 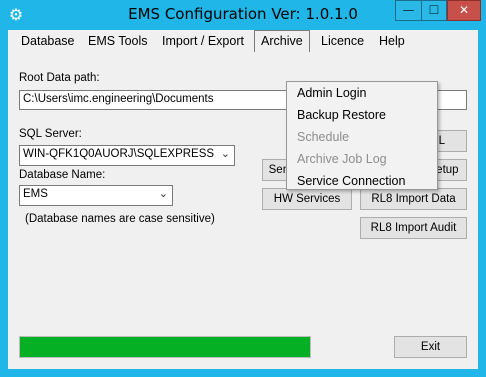 I want to click on progress-bar, so click(x=165, y=347).